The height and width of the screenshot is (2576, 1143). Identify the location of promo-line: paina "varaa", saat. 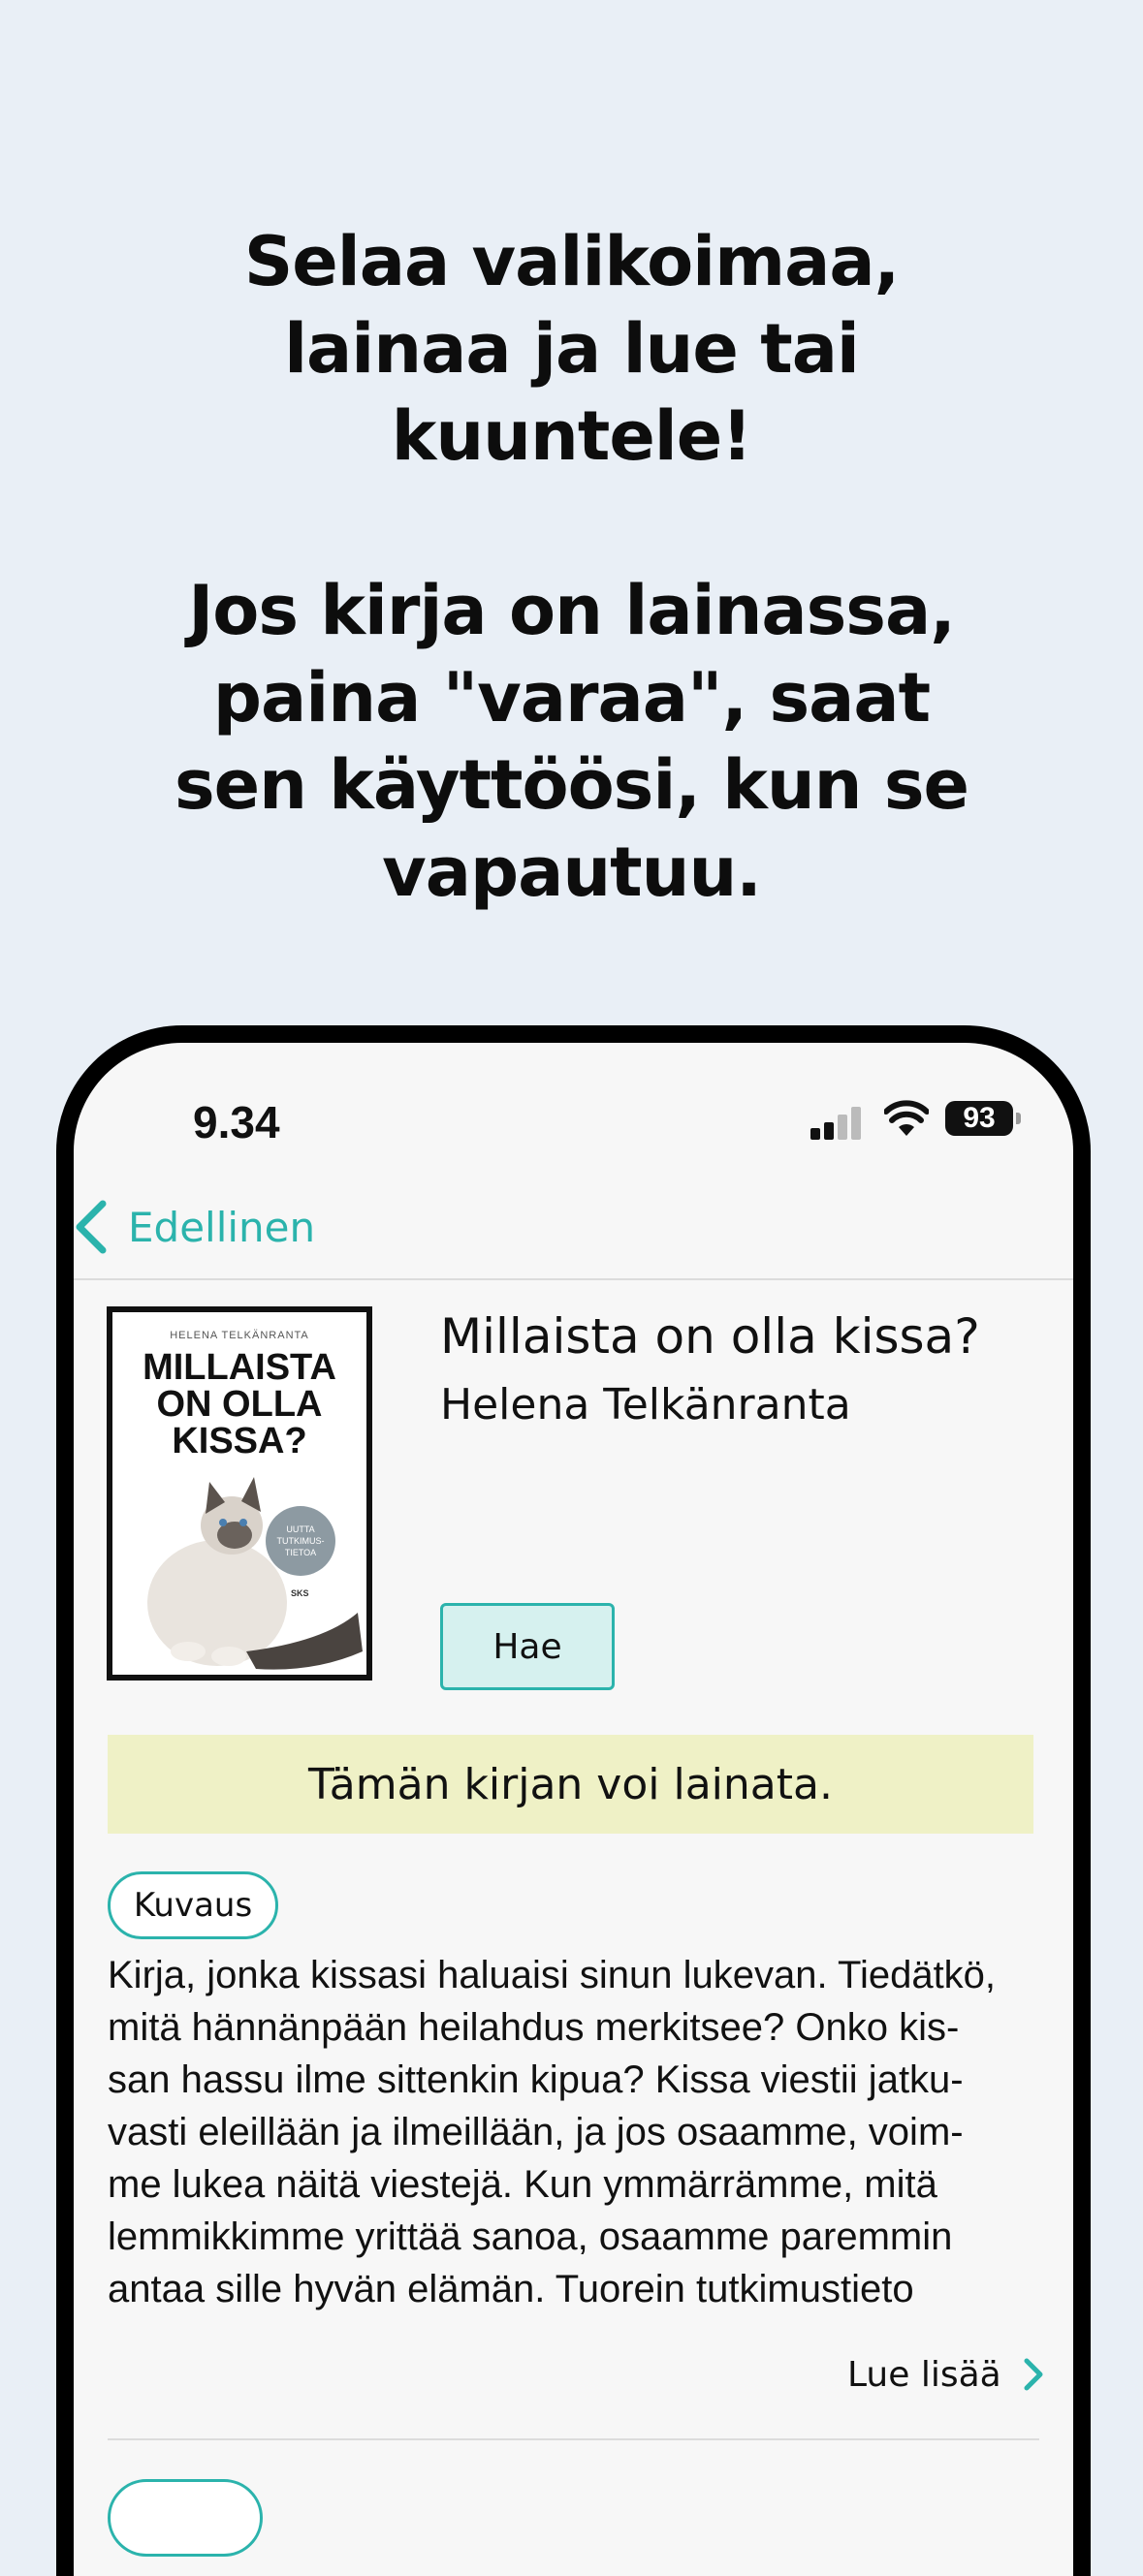
(571, 698).